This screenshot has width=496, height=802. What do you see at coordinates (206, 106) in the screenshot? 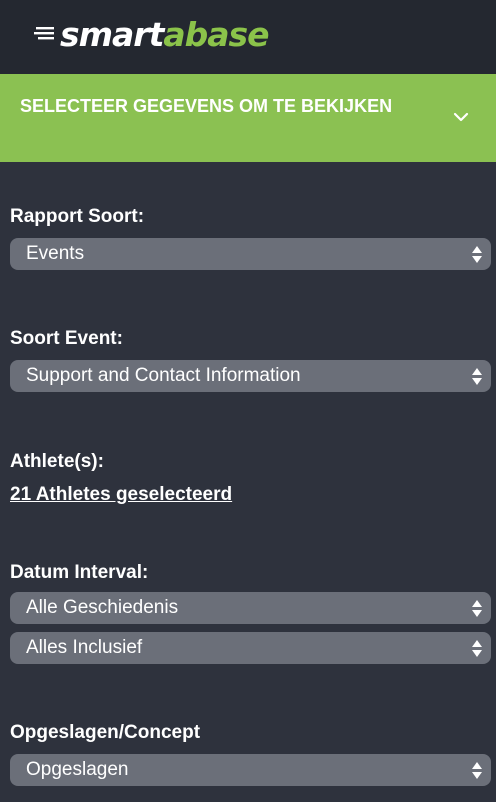
I see `banner-title: SELECTEER GEGEVENS OM TE BEKIJKEN` at bounding box center [206, 106].